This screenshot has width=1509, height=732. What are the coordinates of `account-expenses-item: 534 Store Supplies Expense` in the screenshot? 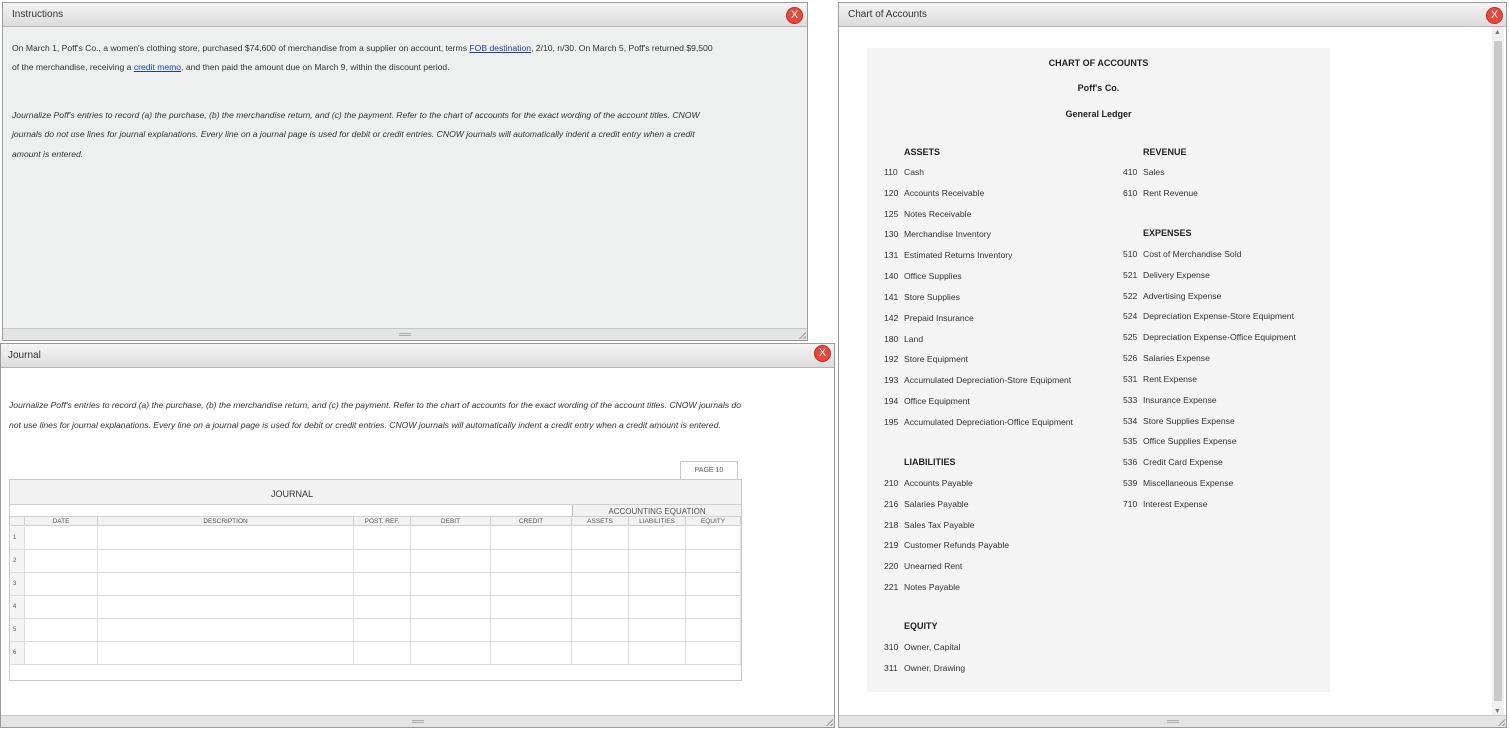 It's located at (1179, 421).